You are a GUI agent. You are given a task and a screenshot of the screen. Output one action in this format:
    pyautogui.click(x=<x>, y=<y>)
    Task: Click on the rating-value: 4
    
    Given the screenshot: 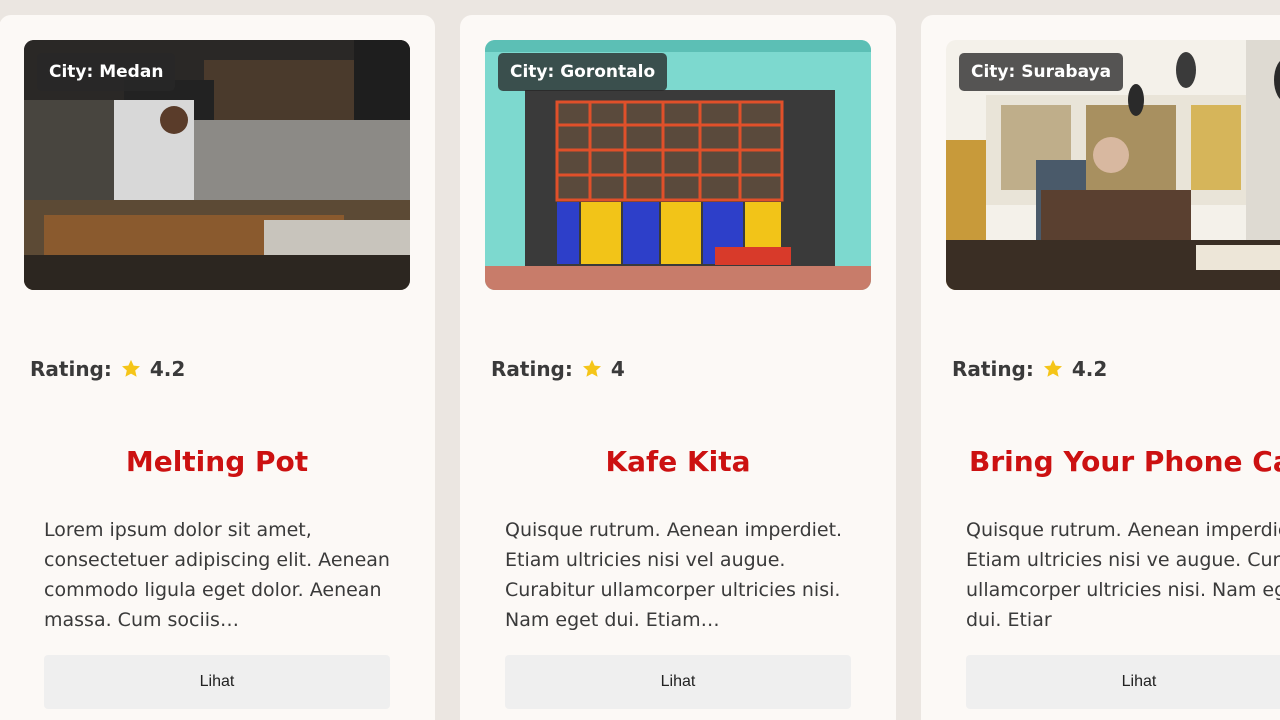 What is the action you would take?
    pyautogui.click(x=617, y=369)
    